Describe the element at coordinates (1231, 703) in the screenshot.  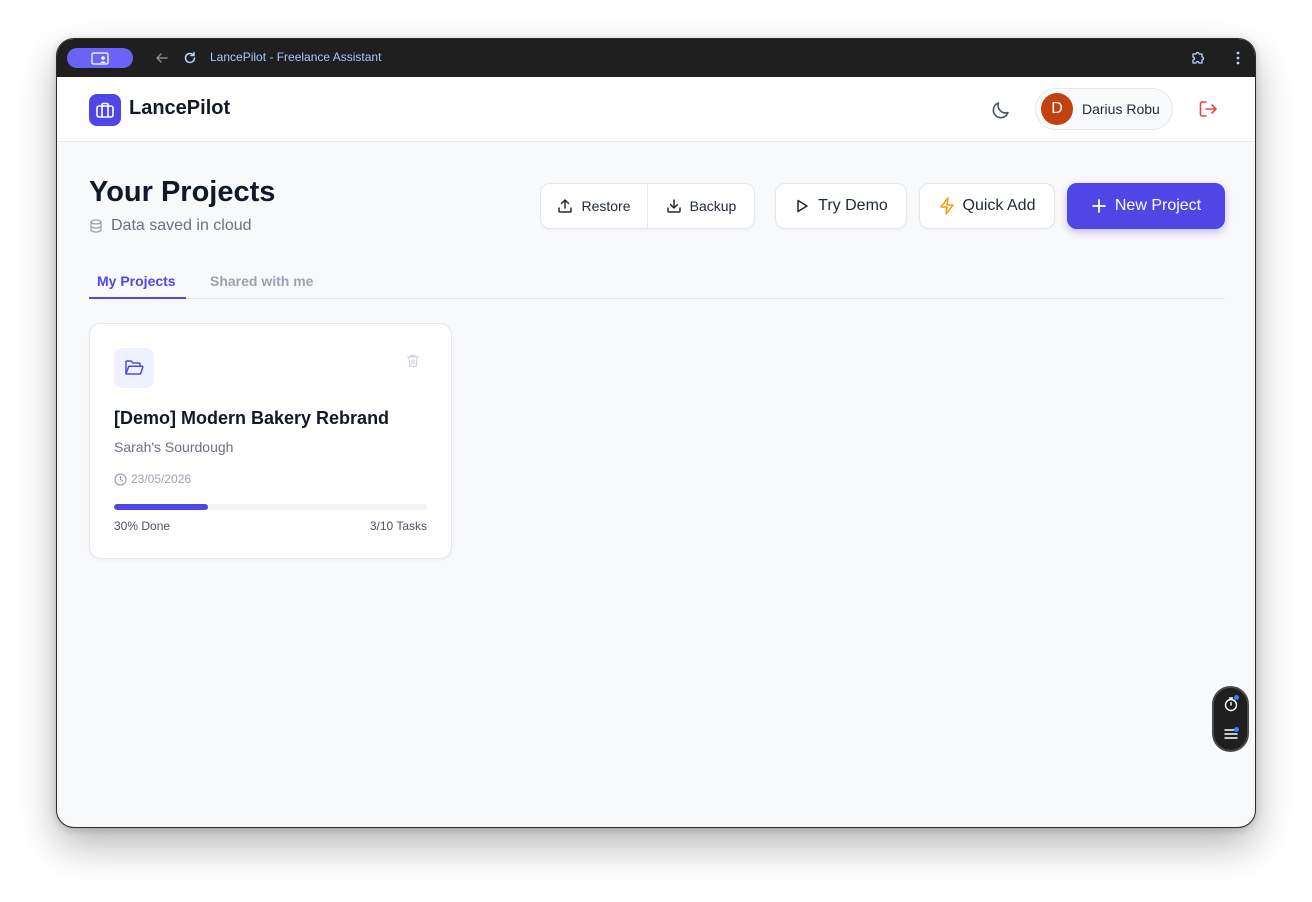
I see `timer-icon` at that location.